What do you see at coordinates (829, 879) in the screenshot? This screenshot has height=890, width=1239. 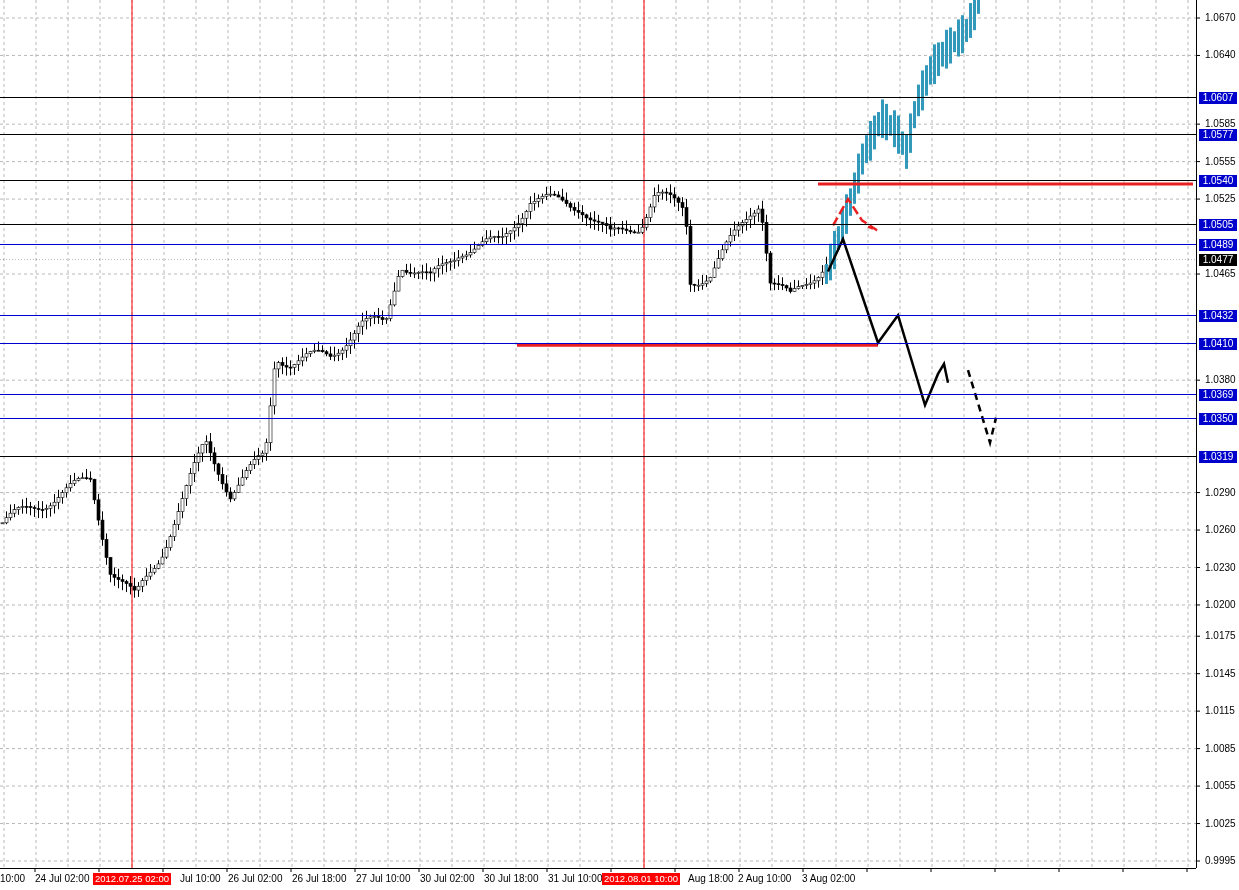 I see `time-label: 3 Aug 02:00` at bounding box center [829, 879].